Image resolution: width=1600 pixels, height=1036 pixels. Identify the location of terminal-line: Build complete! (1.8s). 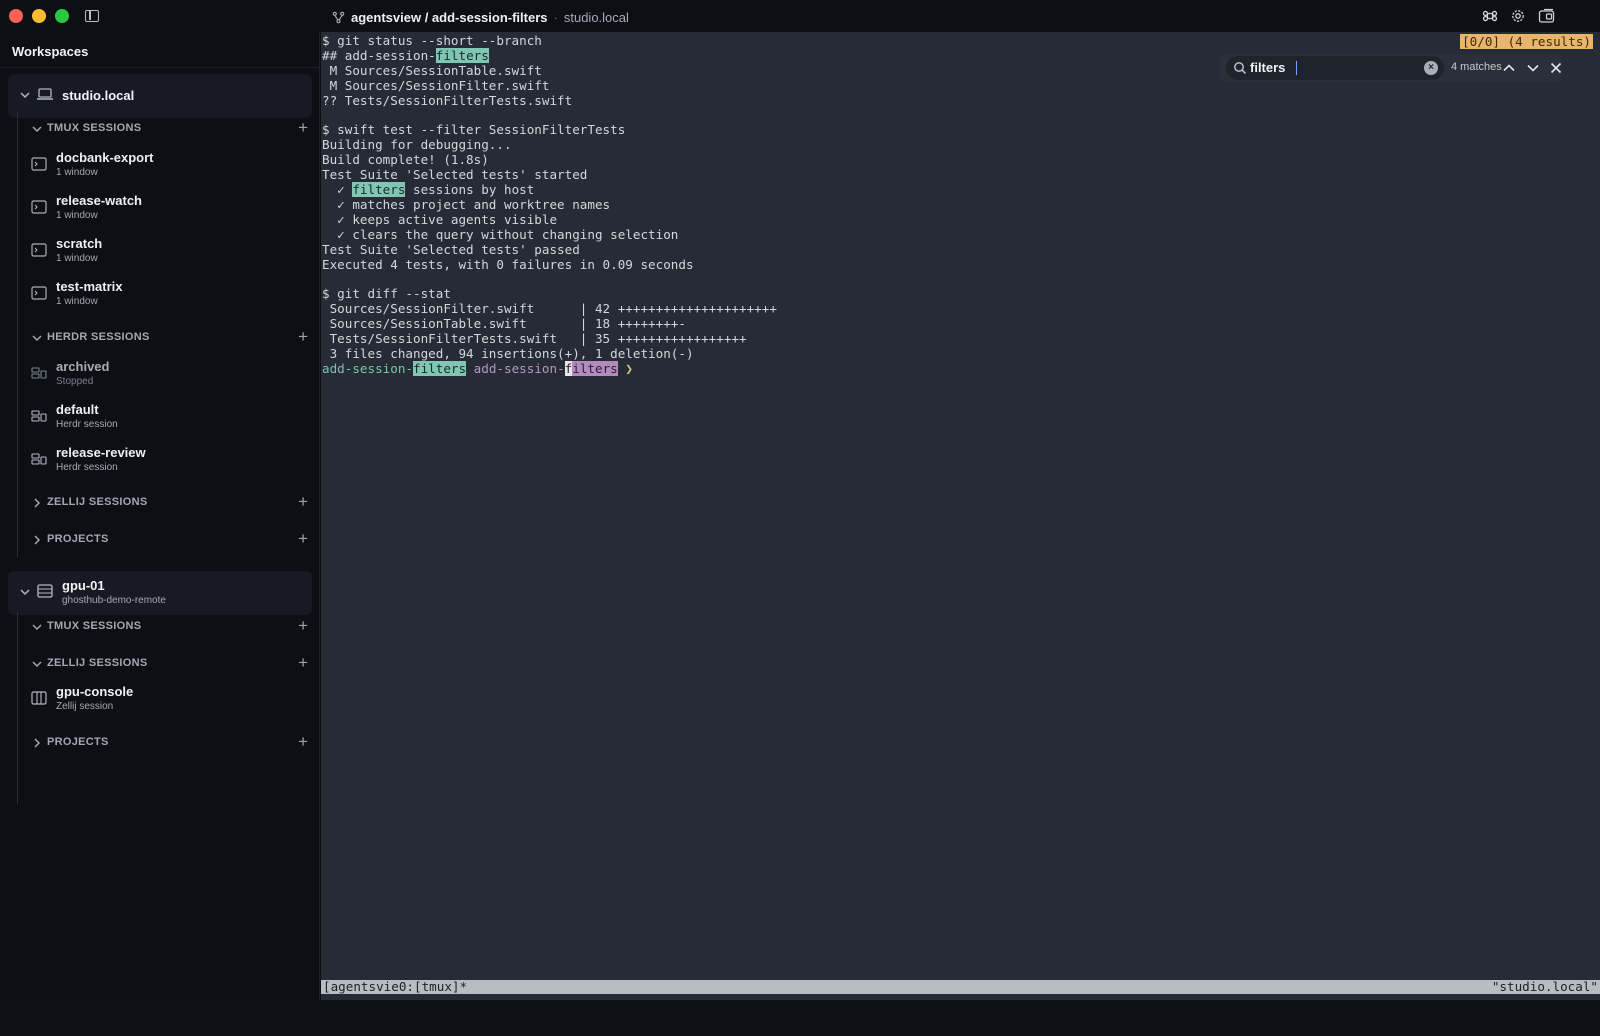
(405, 160).